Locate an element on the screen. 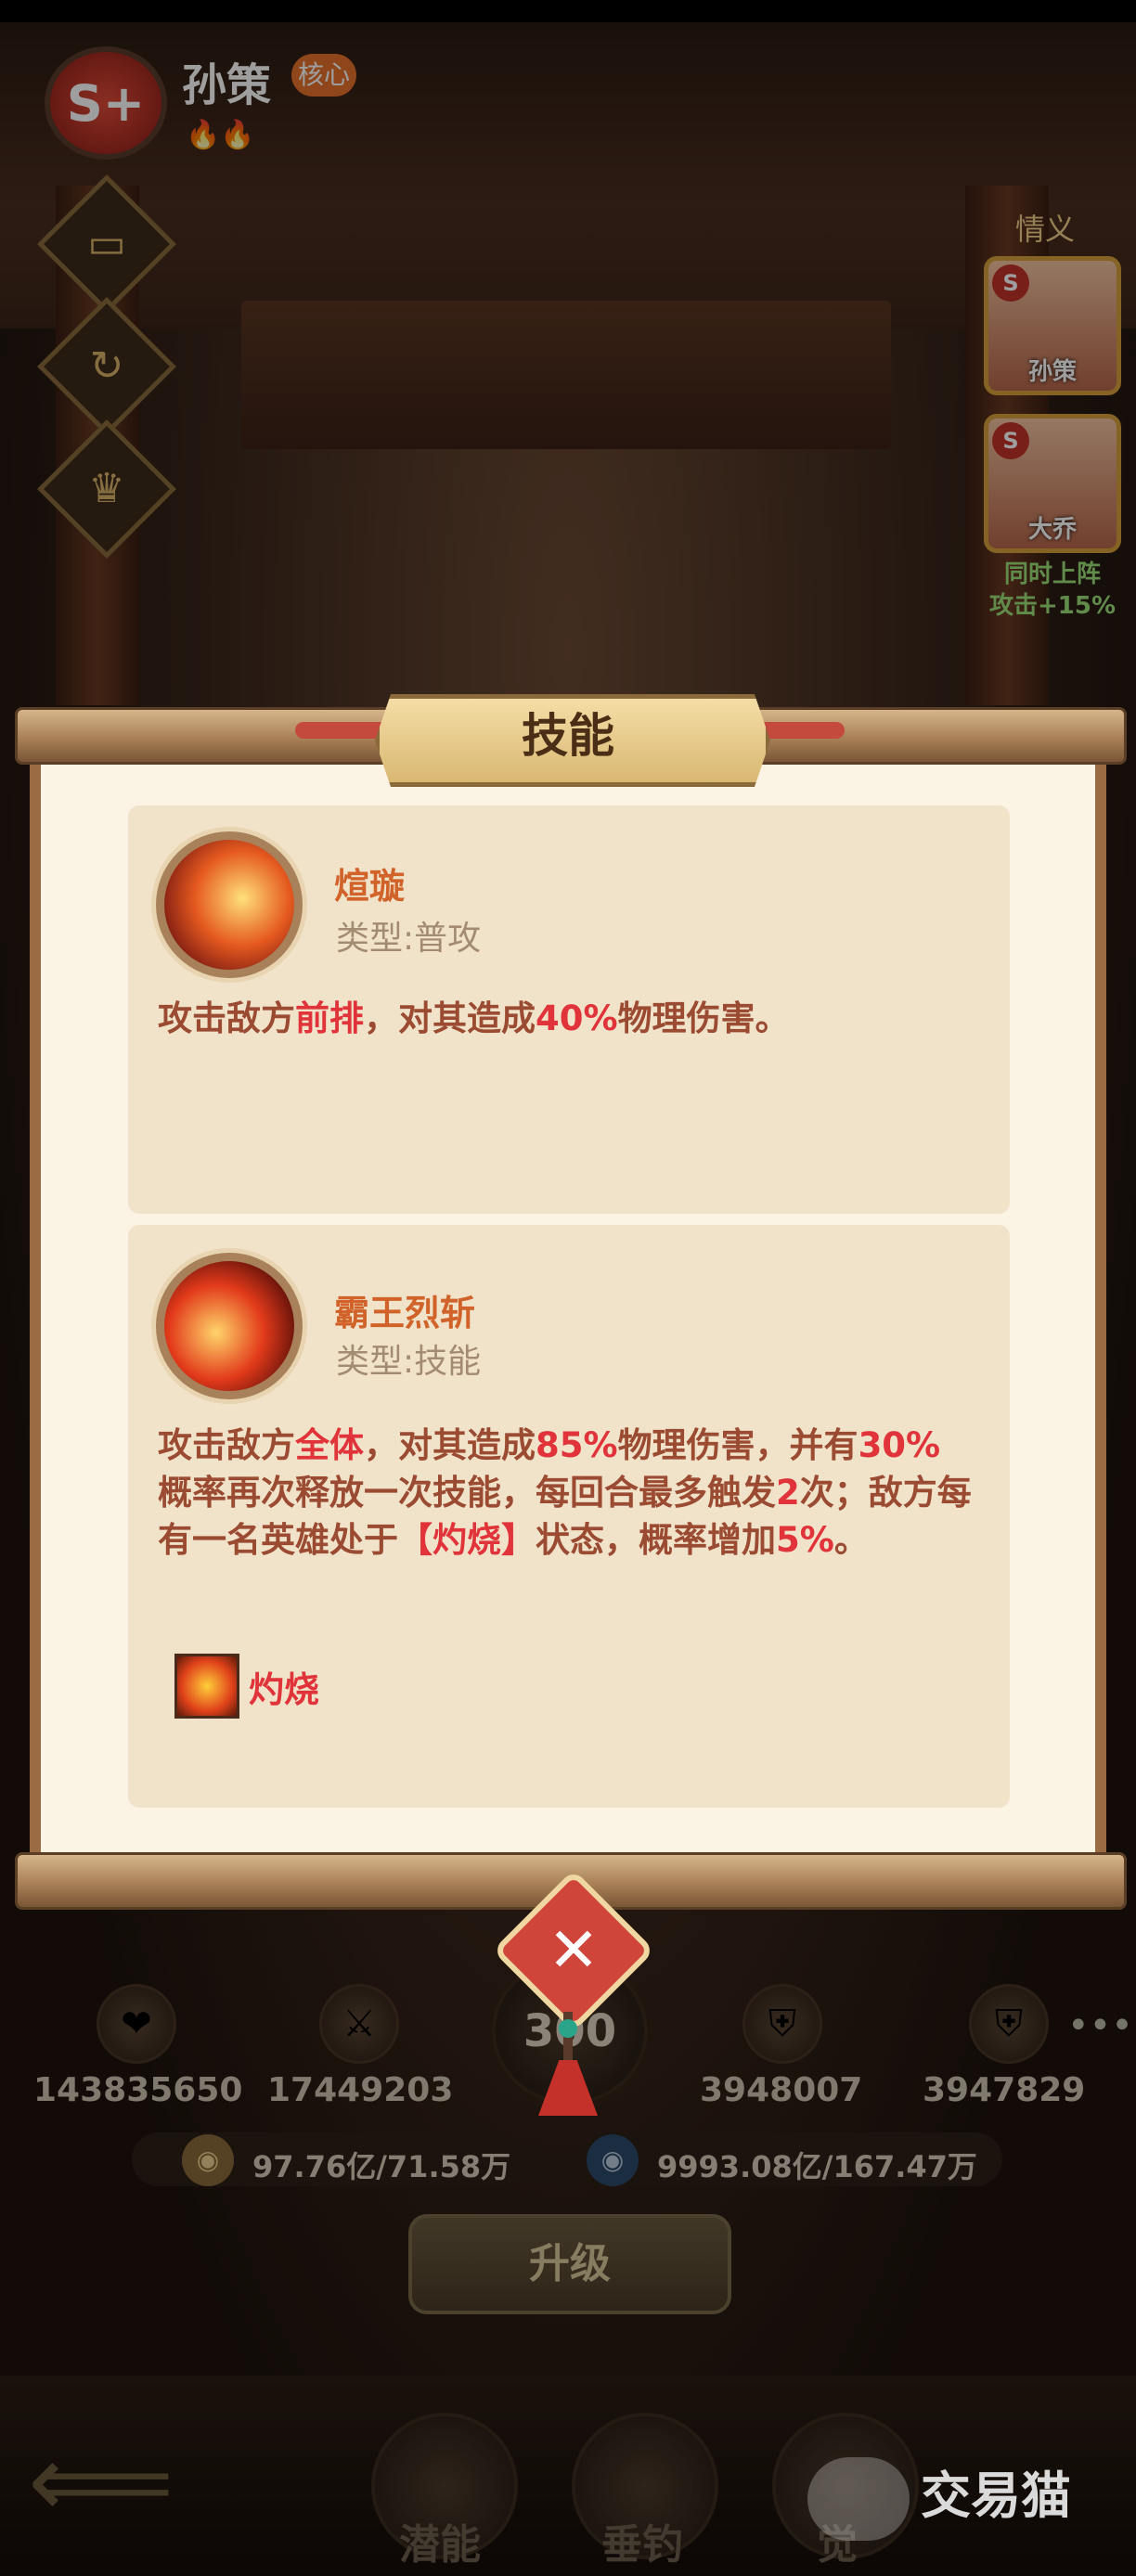  burn-status-icon is located at coordinates (206, 1687).